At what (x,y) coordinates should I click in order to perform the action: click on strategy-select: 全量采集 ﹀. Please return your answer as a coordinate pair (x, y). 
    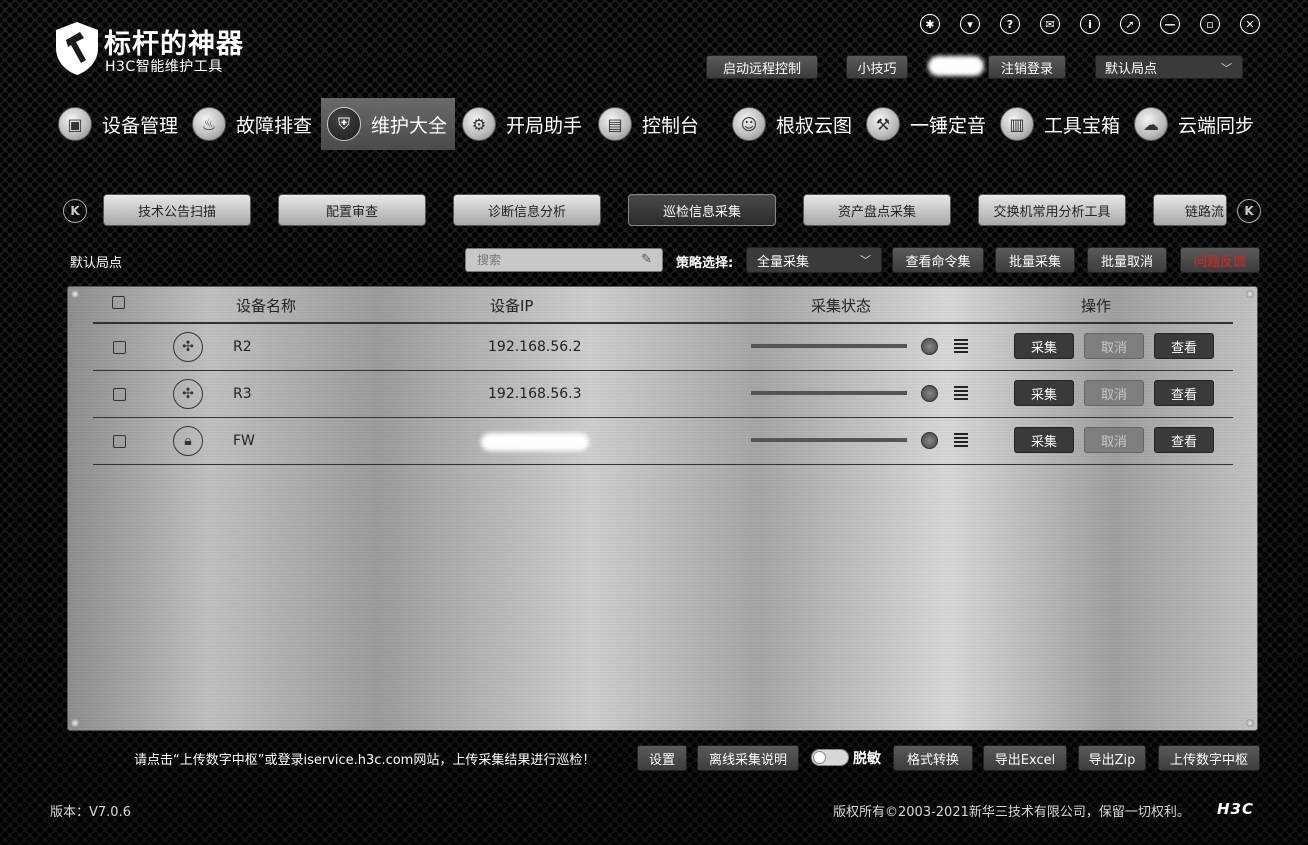
    Looking at the image, I should click on (814, 260).